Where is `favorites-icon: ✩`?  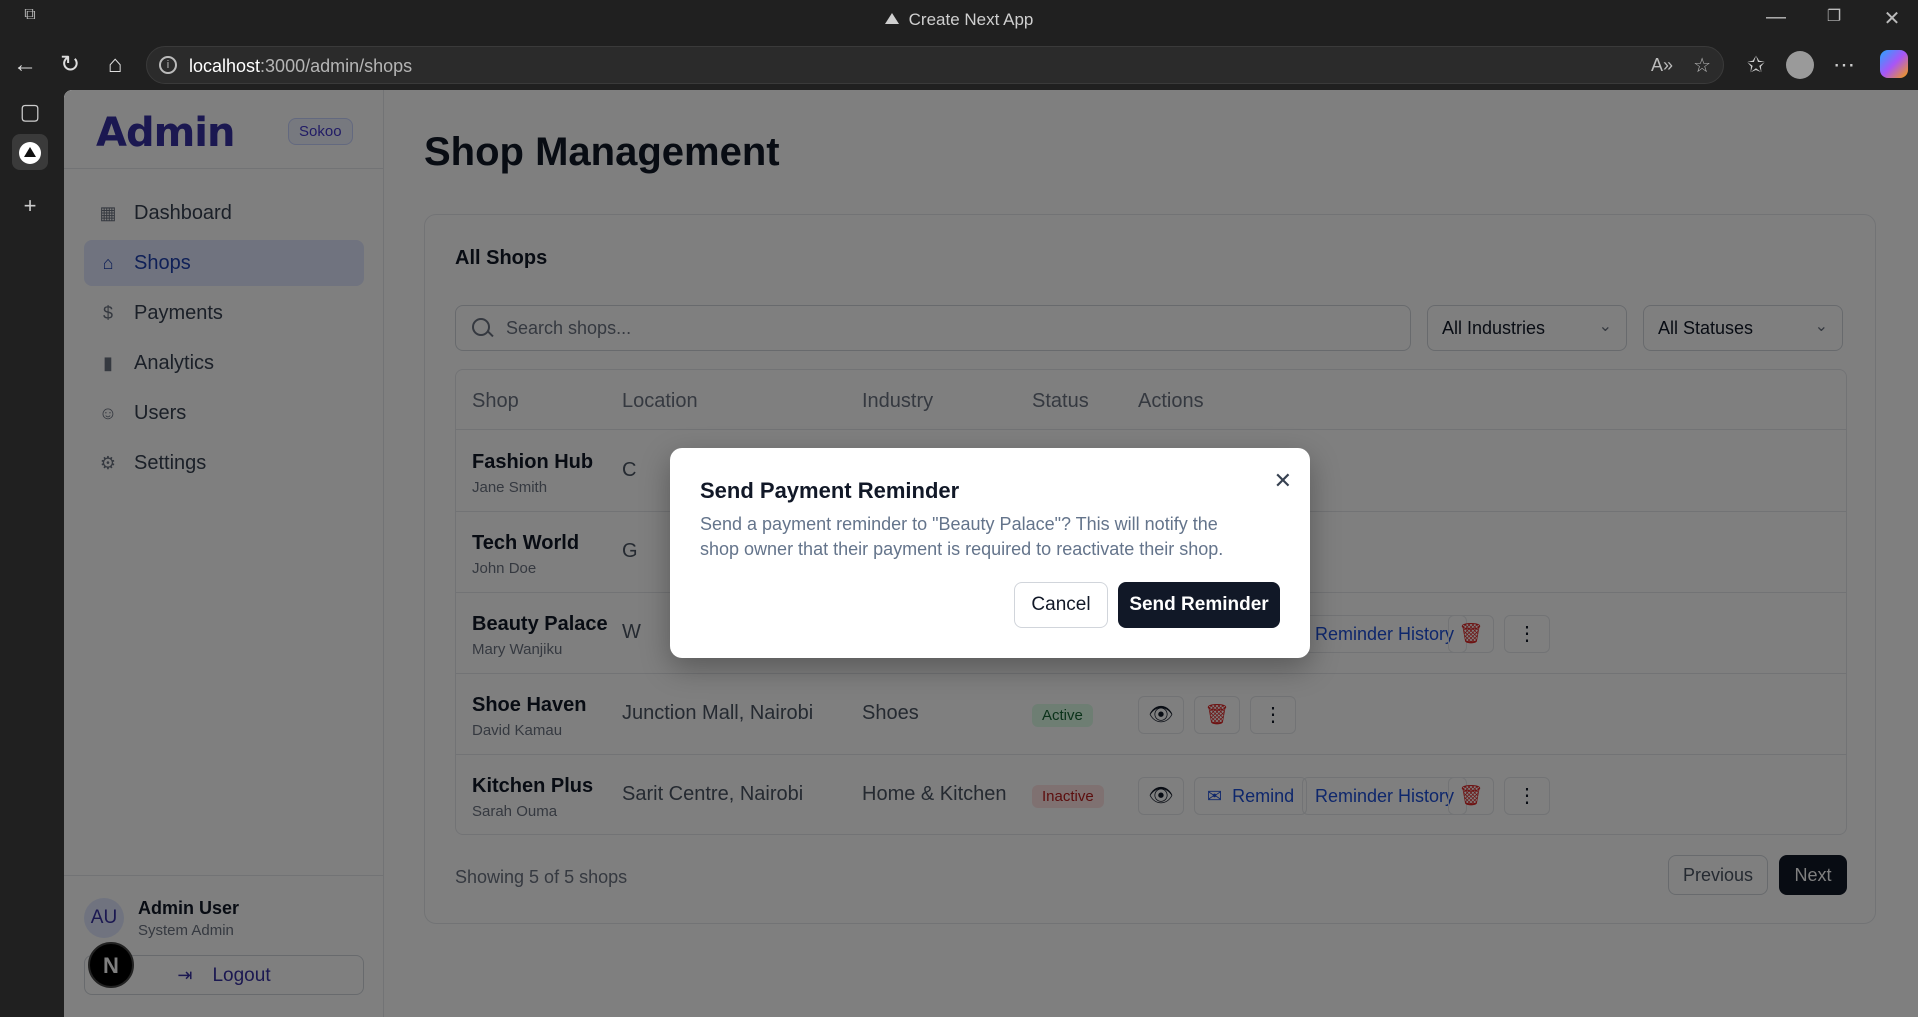 favorites-icon: ✩ is located at coordinates (1756, 65).